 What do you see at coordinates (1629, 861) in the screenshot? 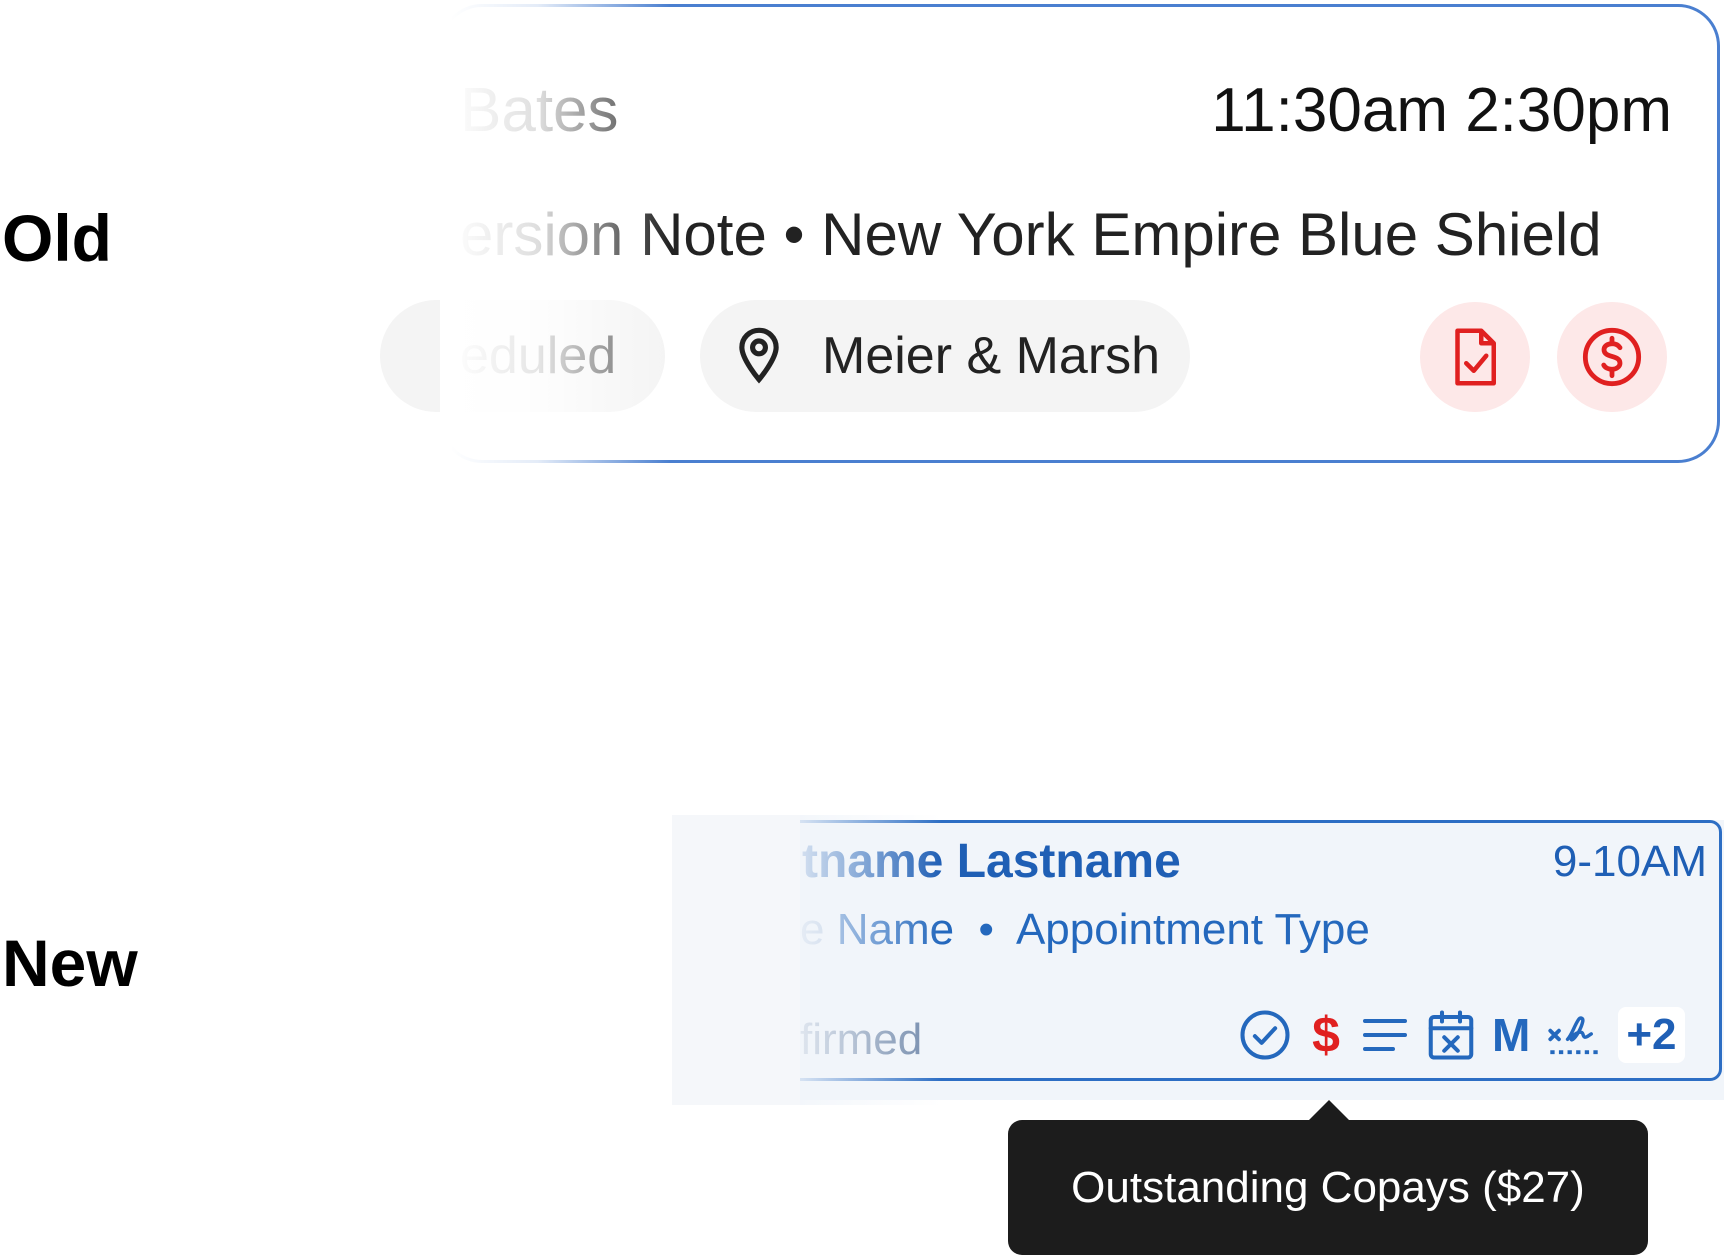
I see `new-appointment-time: 9-10AM` at bounding box center [1629, 861].